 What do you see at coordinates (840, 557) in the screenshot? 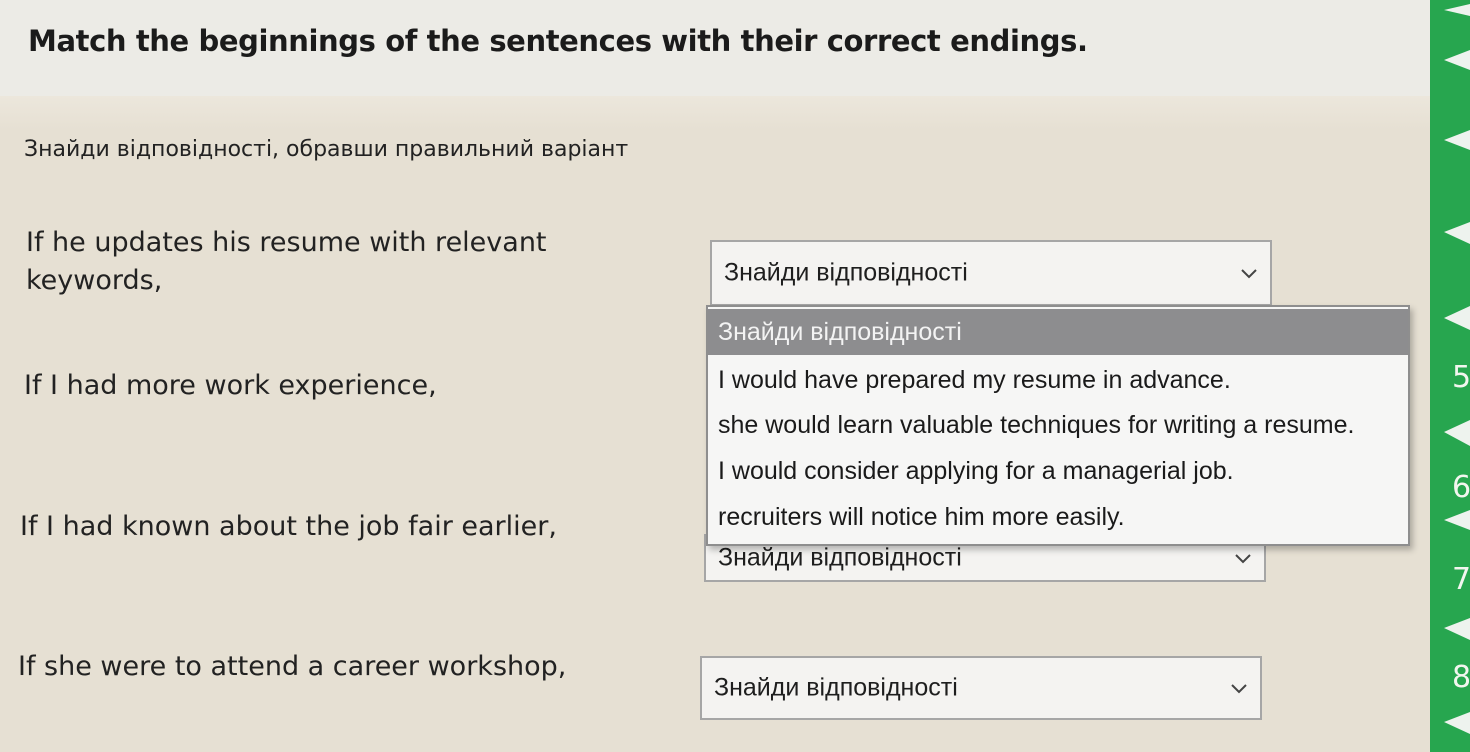
I see `match-select-3-value: Знайди відповідності` at bounding box center [840, 557].